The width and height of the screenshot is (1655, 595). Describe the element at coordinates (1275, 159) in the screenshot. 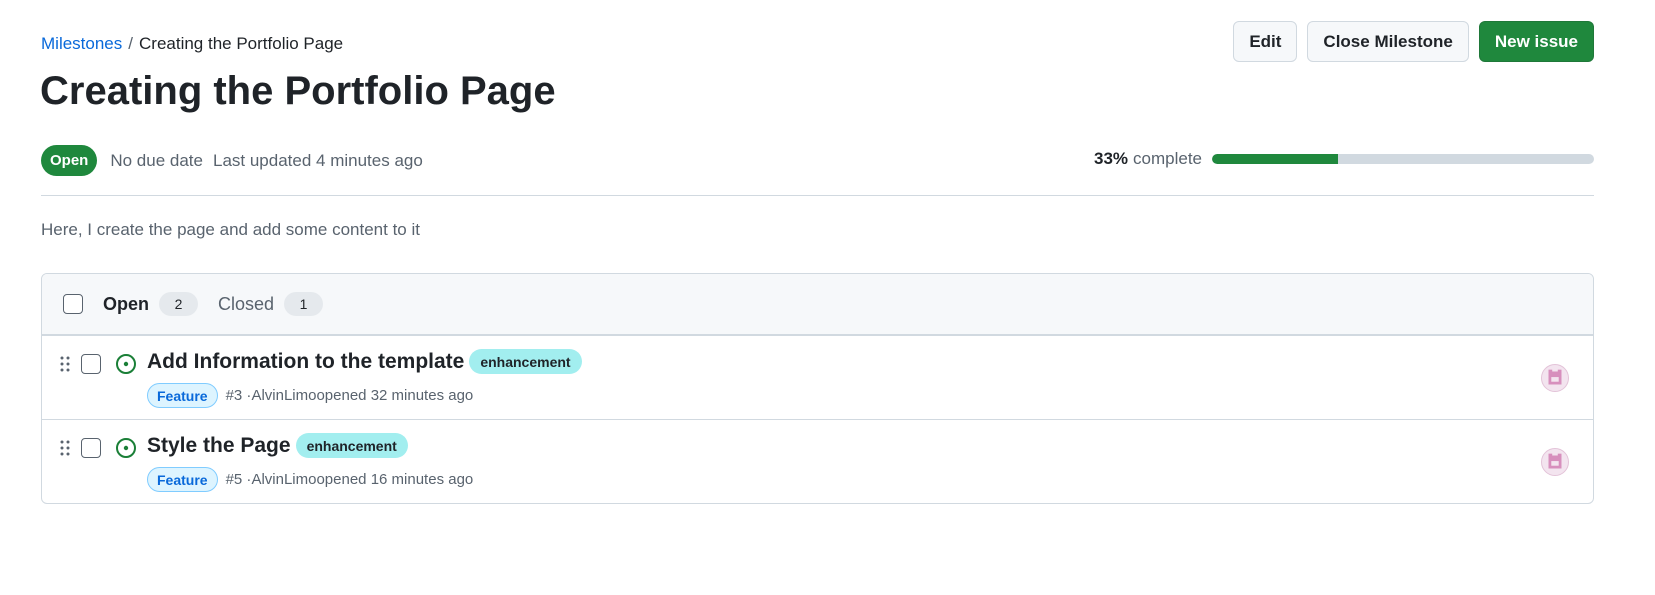

I see `progress-bar-fill` at that location.